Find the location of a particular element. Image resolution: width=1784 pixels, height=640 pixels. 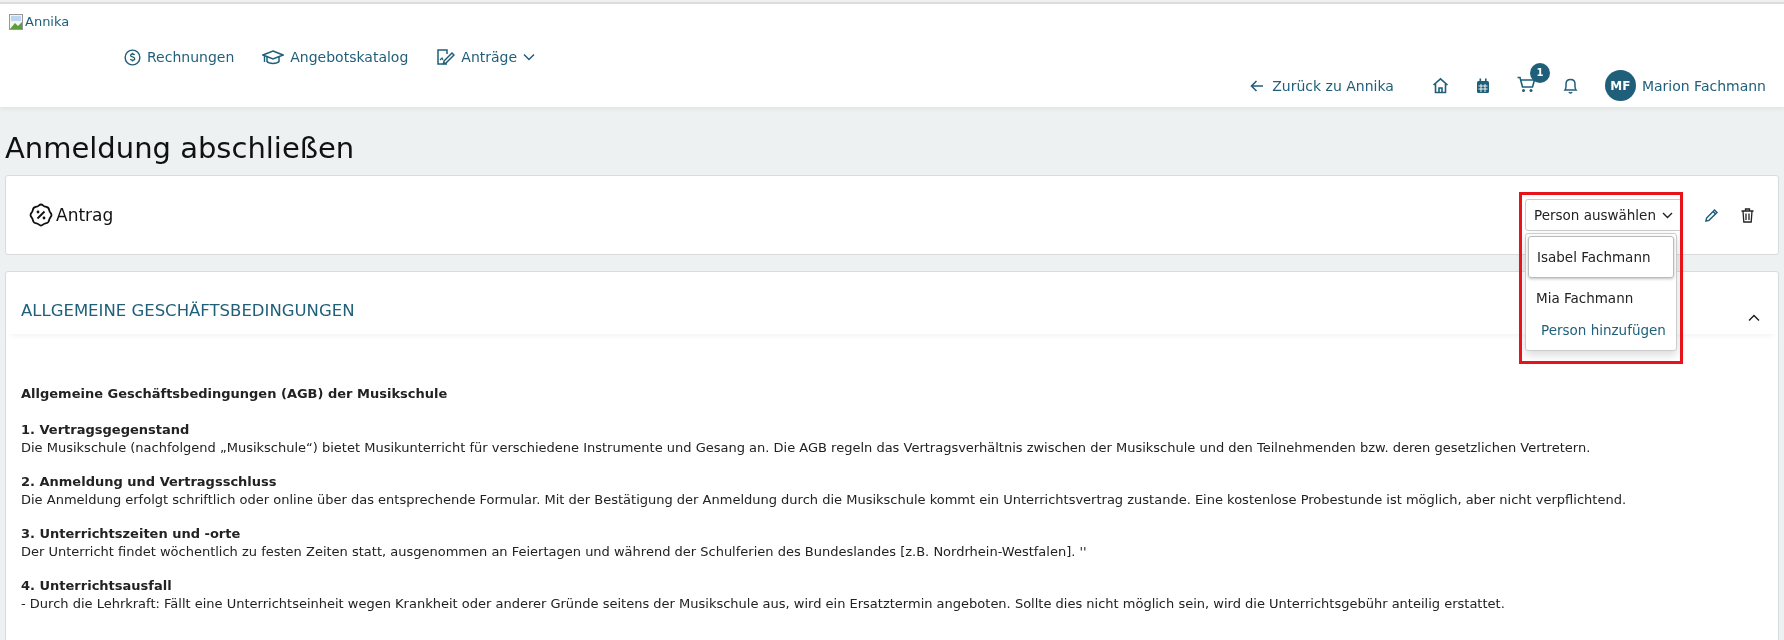

section-heading: 4. Unterrichtsausfall is located at coordinates (97, 585).